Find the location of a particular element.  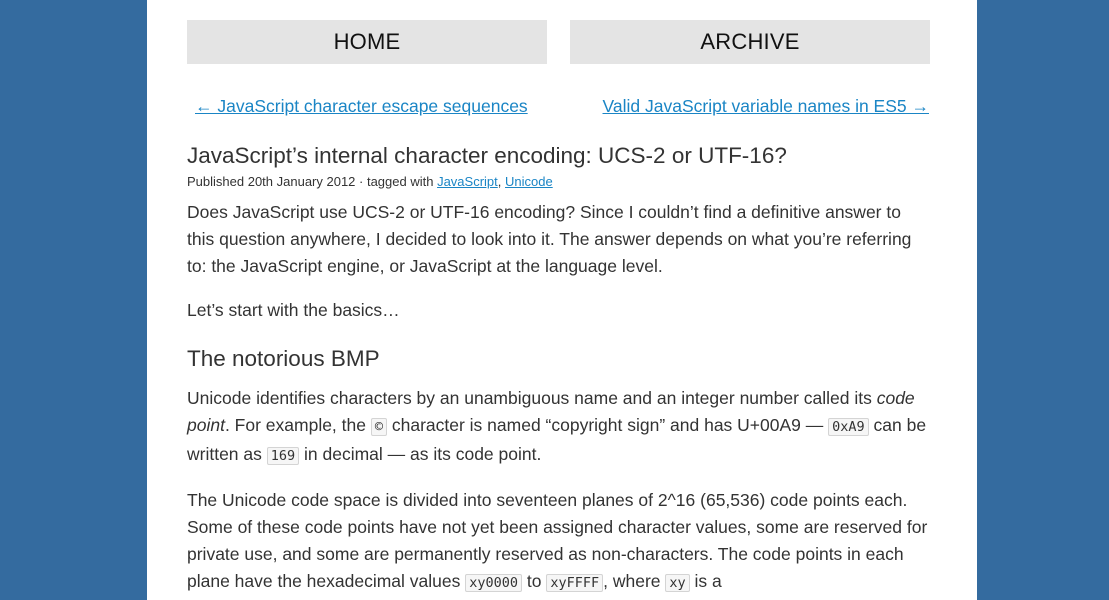

inline-code: 169 is located at coordinates (283, 456).